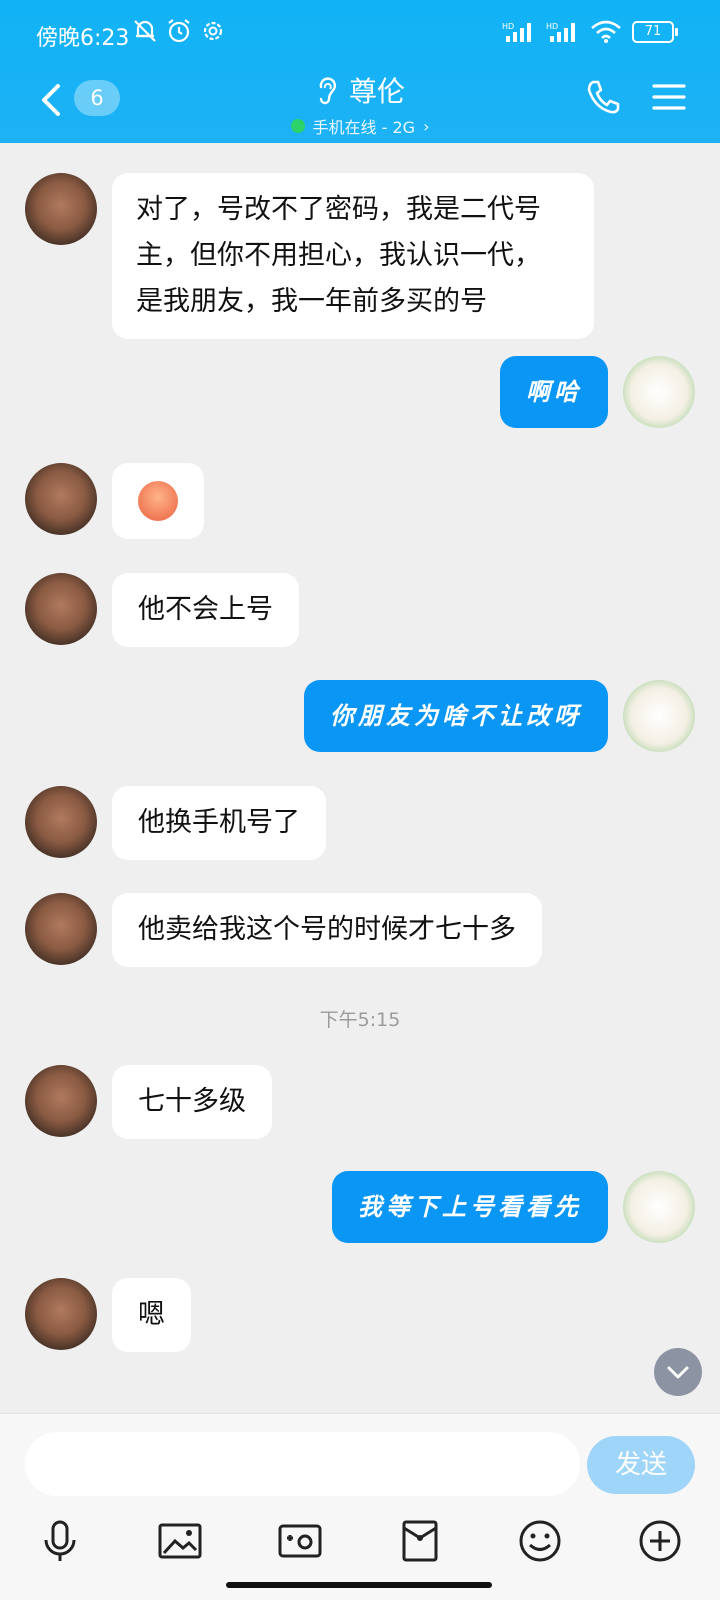  What do you see at coordinates (360, 1506) in the screenshot?
I see `message-composer: 发送` at bounding box center [360, 1506].